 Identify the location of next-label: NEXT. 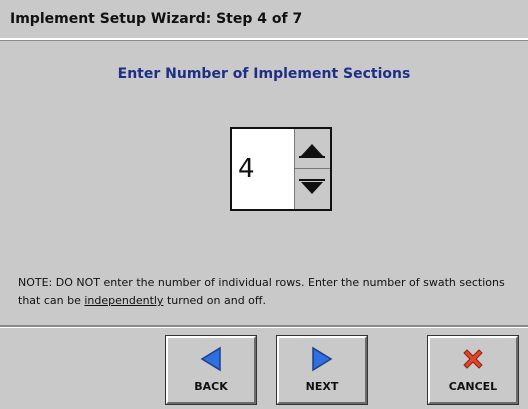
(322, 386).